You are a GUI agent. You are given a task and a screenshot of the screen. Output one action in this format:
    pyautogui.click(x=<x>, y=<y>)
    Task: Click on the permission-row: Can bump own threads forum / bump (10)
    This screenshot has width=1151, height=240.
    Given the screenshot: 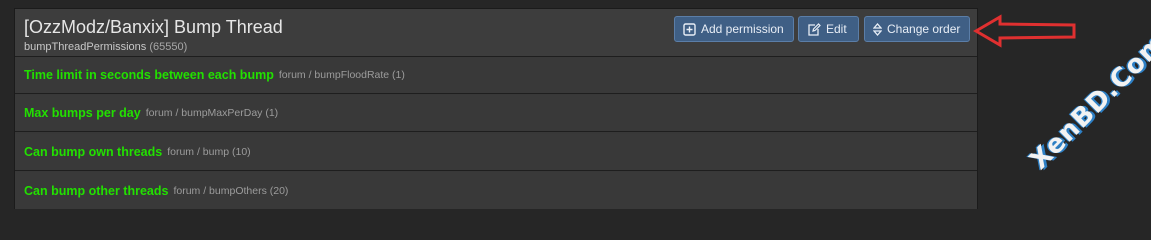 What is the action you would take?
    pyautogui.click(x=496, y=152)
    